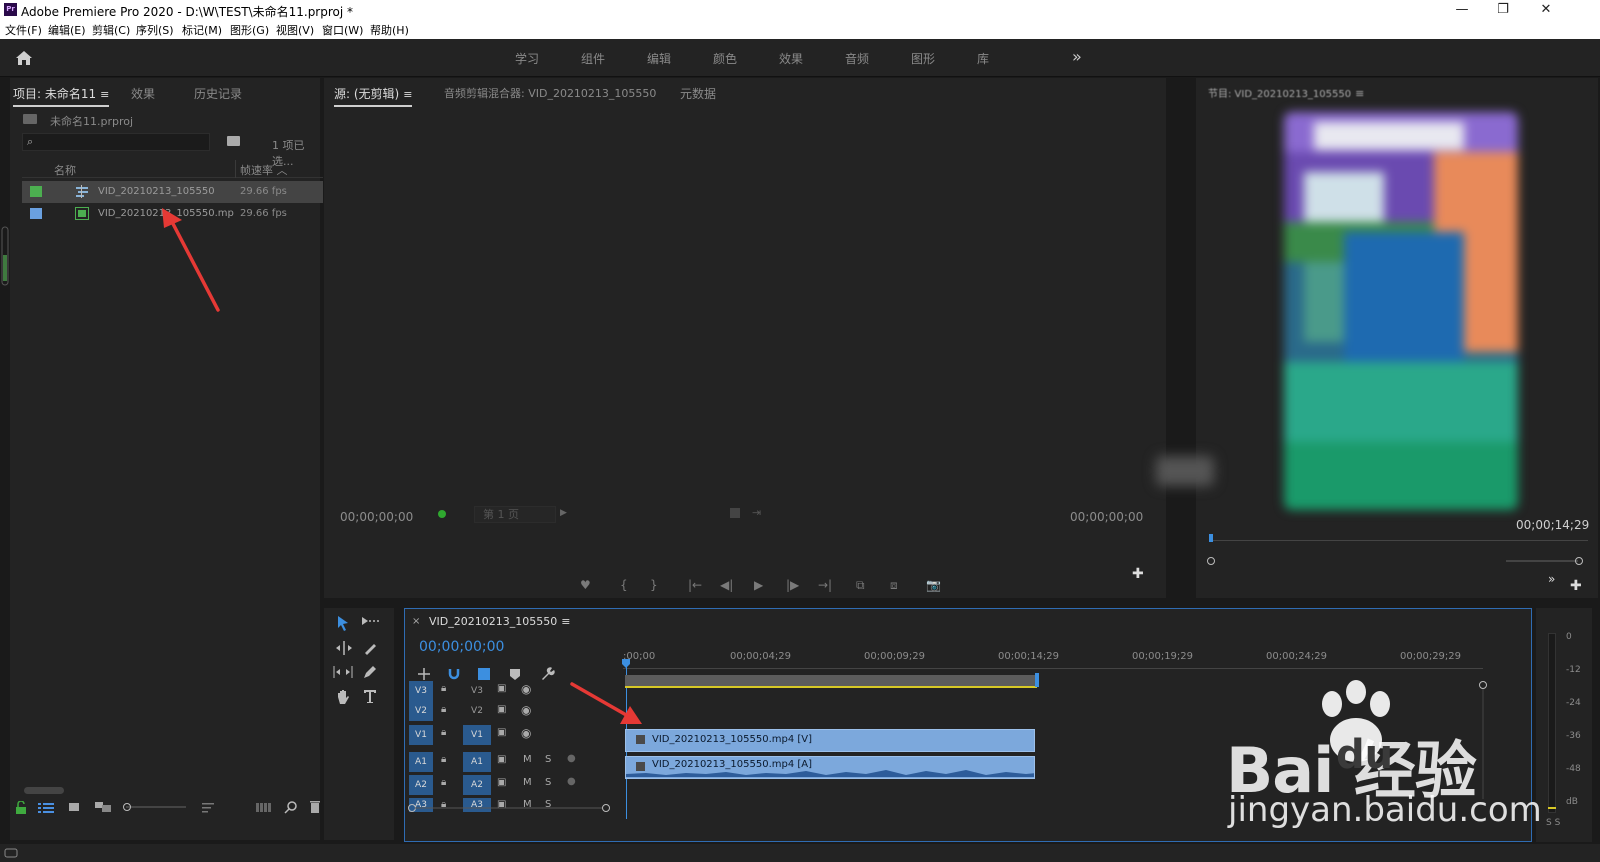 This screenshot has width=1600, height=862. I want to click on menu-marker: 标记(M), so click(202, 30).